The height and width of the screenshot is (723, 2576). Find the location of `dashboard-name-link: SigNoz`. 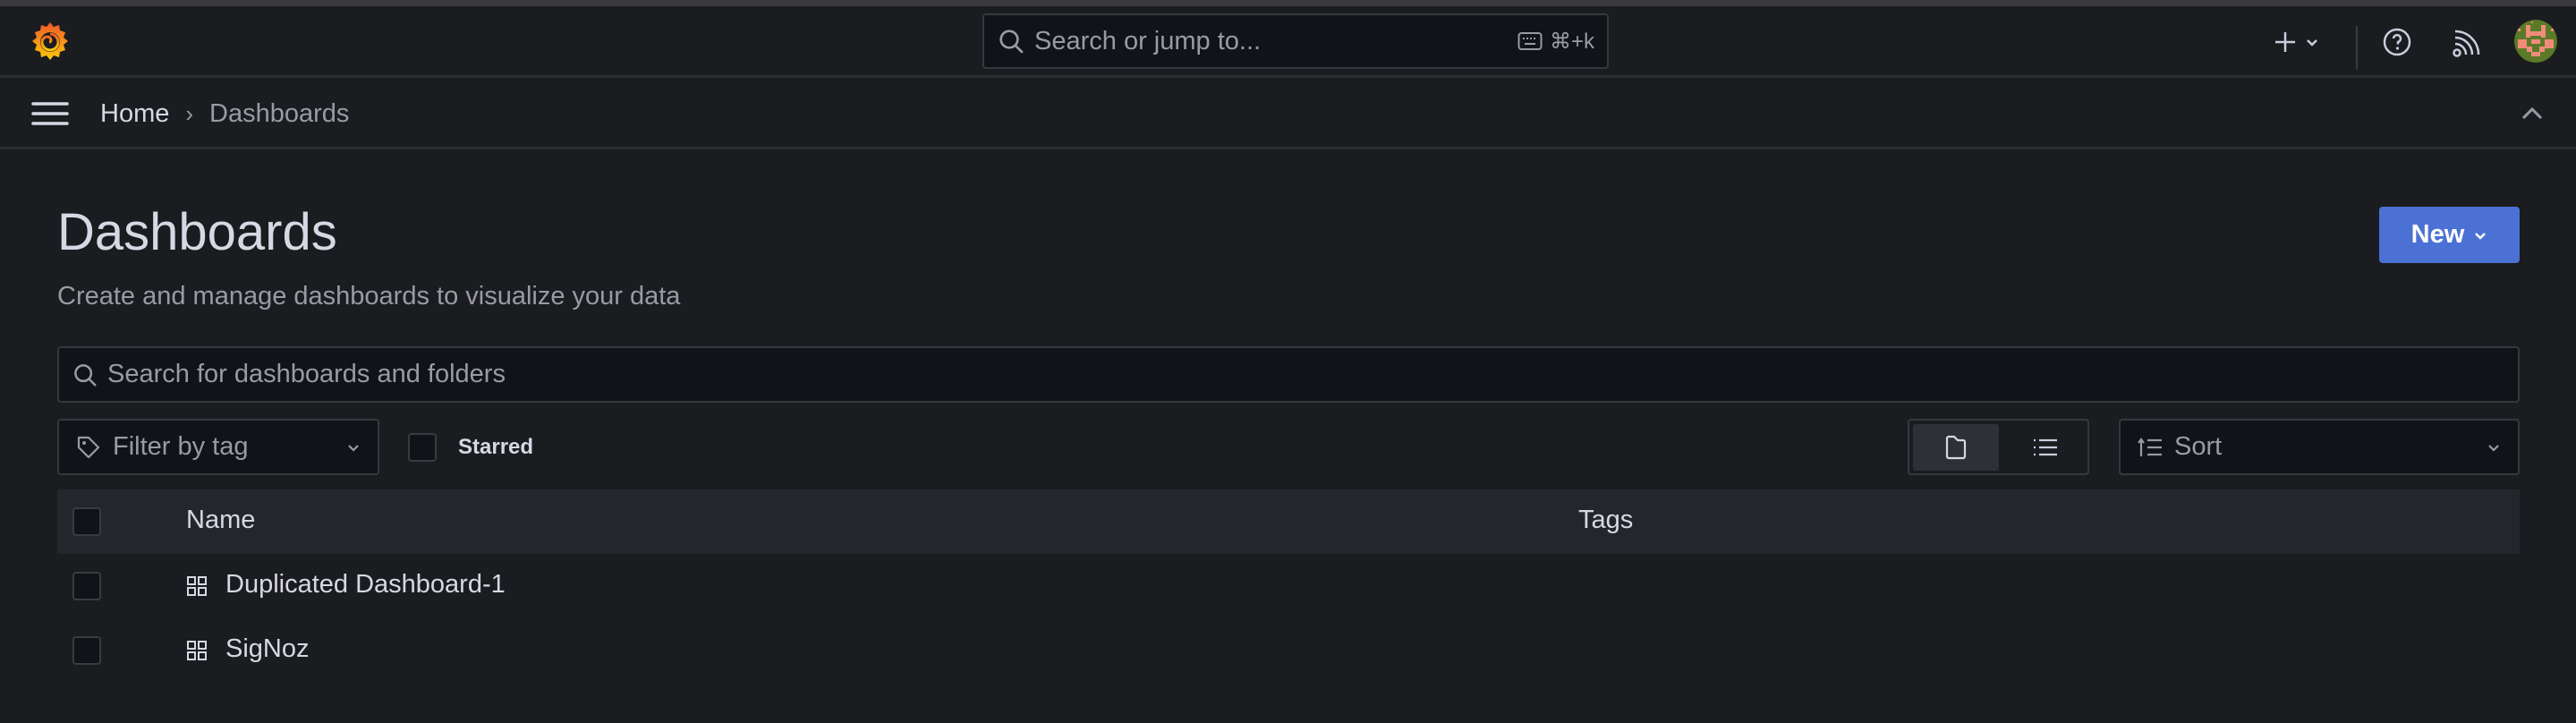

dashboard-name-link: SigNoz is located at coordinates (267, 649).